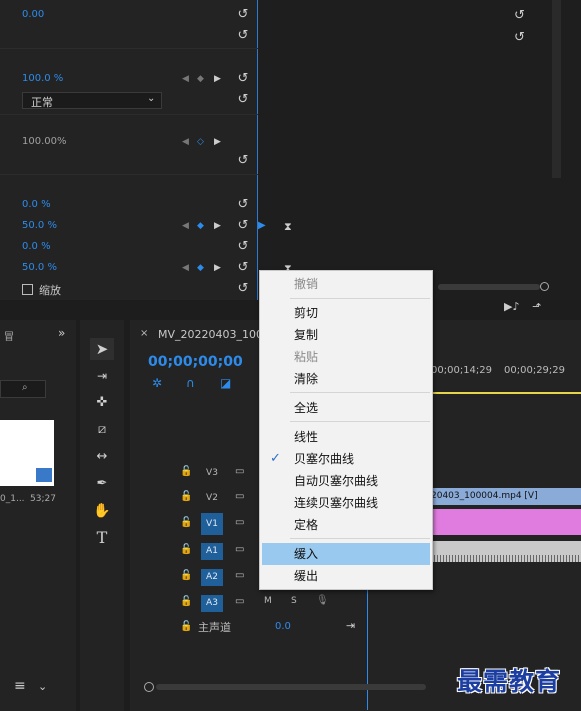  What do you see at coordinates (200, 142) in the screenshot?
I see `add-keyframe-icon: ◇` at bounding box center [200, 142].